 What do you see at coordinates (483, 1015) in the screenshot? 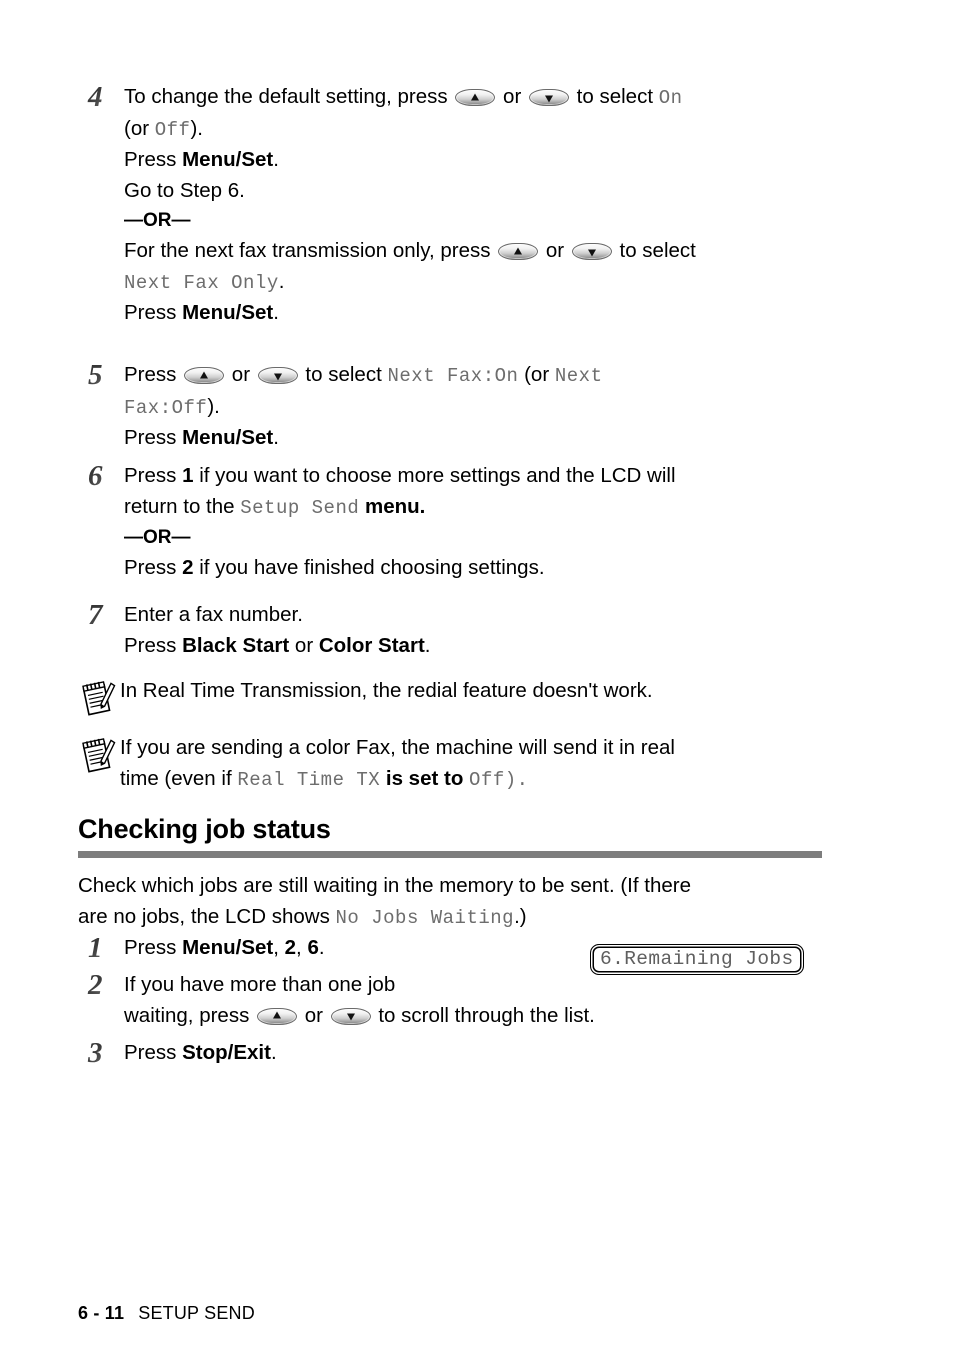
I see `text-fragment: to scroll through the list.` at bounding box center [483, 1015].